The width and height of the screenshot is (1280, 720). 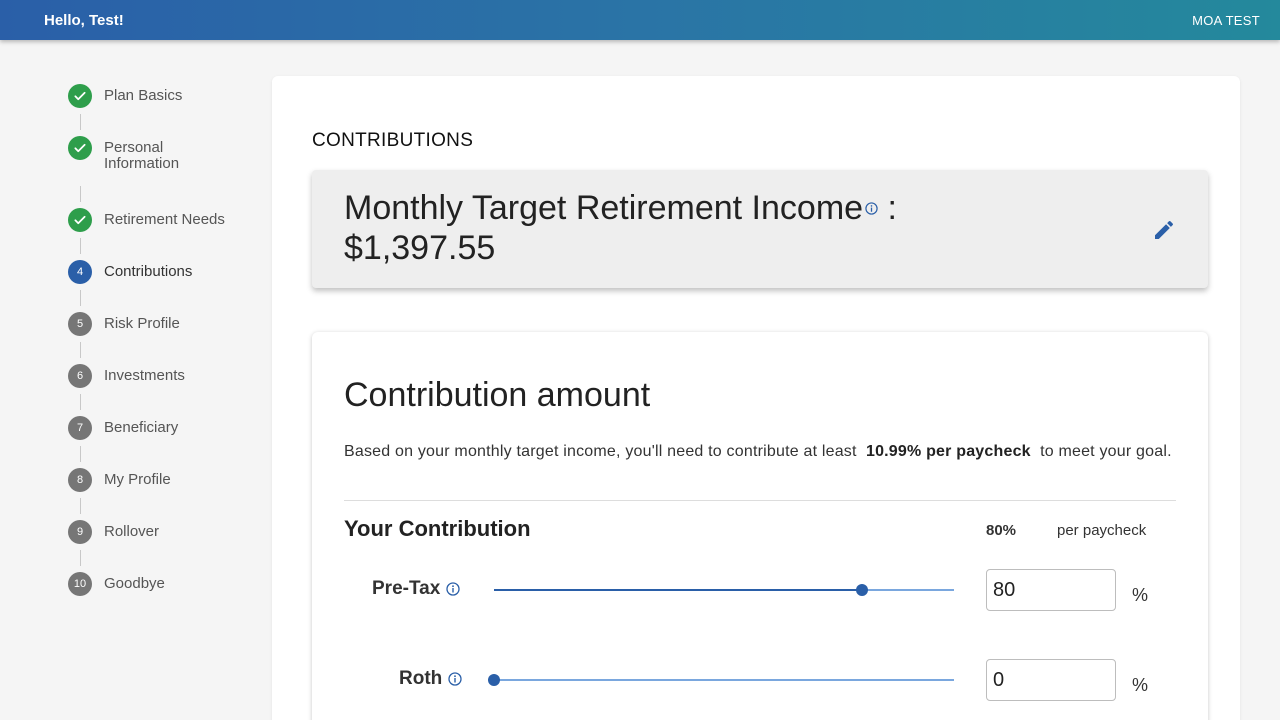 What do you see at coordinates (1051, 680) in the screenshot?
I see `roth-input` at bounding box center [1051, 680].